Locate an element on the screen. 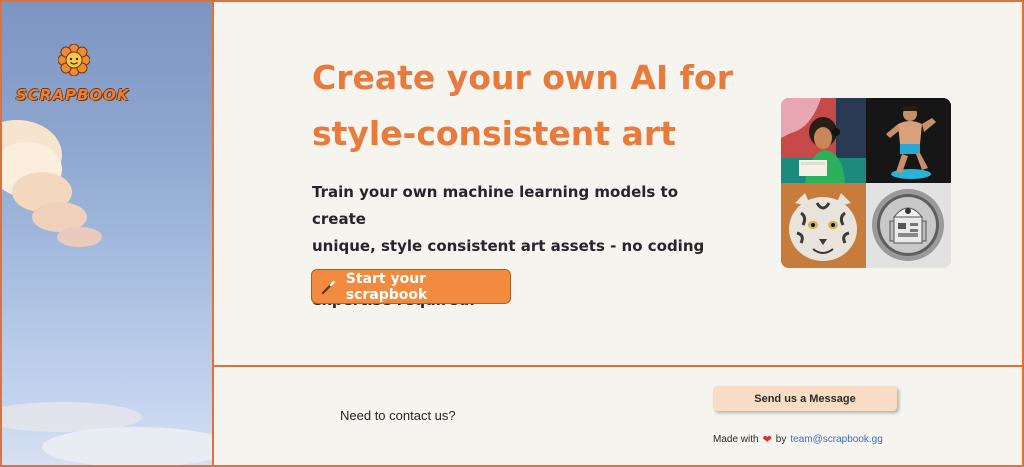  footer-divider is located at coordinates (618, 366).